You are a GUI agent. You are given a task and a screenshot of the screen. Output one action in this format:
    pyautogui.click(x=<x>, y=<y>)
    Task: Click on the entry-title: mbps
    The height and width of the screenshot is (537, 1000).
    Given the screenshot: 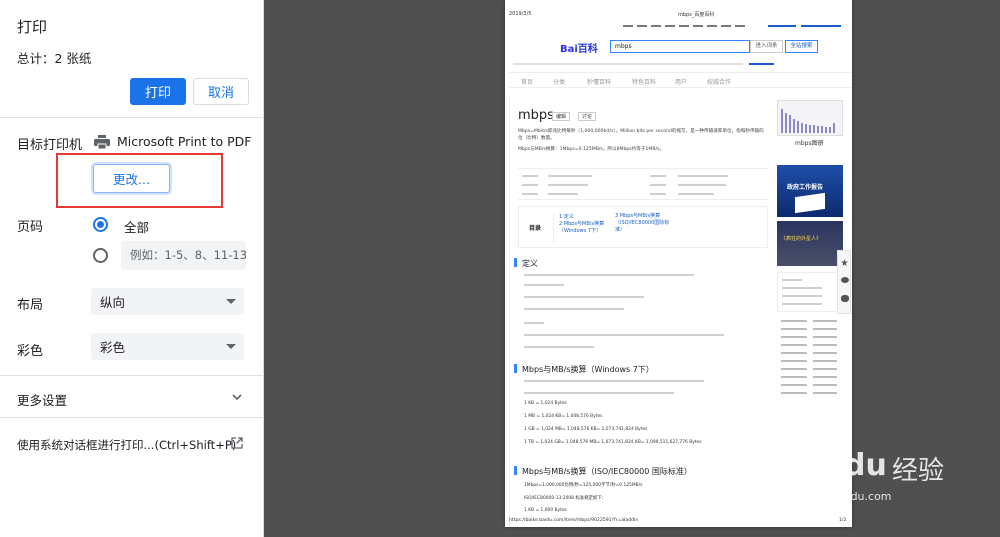 What is the action you would take?
    pyautogui.click(x=536, y=115)
    